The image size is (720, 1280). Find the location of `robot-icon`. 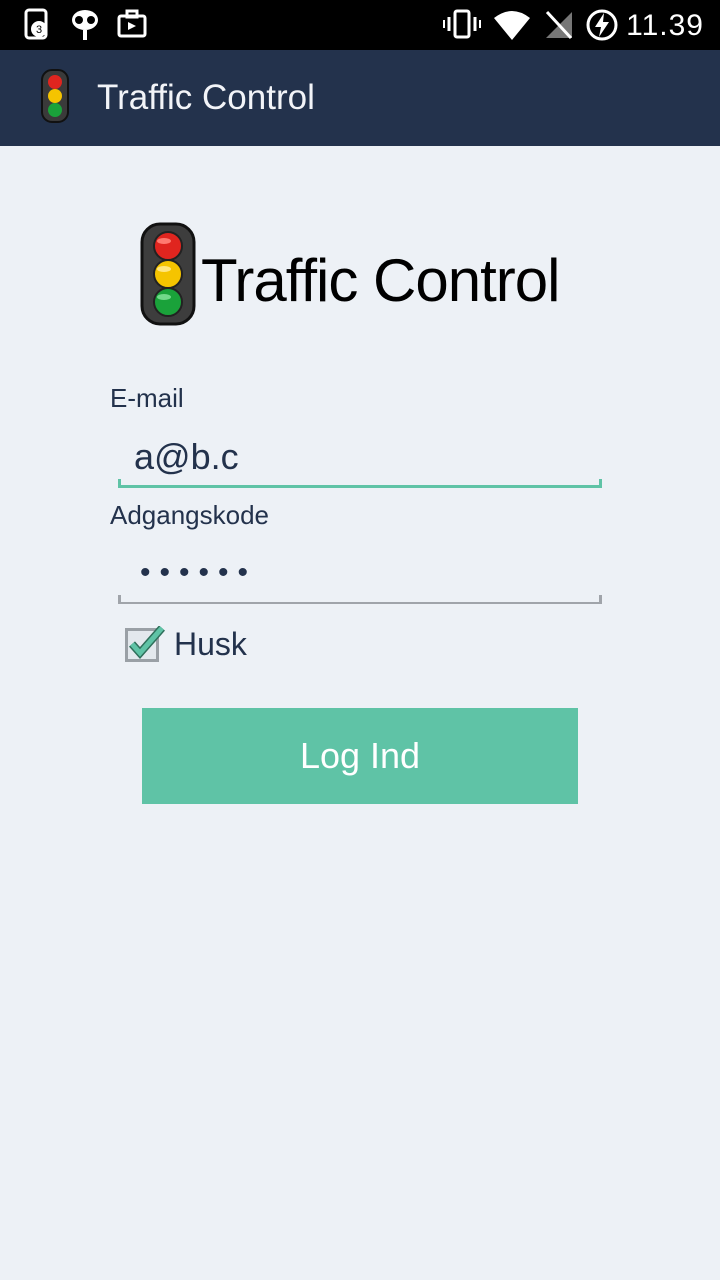

robot-icon is located at coordinates (85, 25).